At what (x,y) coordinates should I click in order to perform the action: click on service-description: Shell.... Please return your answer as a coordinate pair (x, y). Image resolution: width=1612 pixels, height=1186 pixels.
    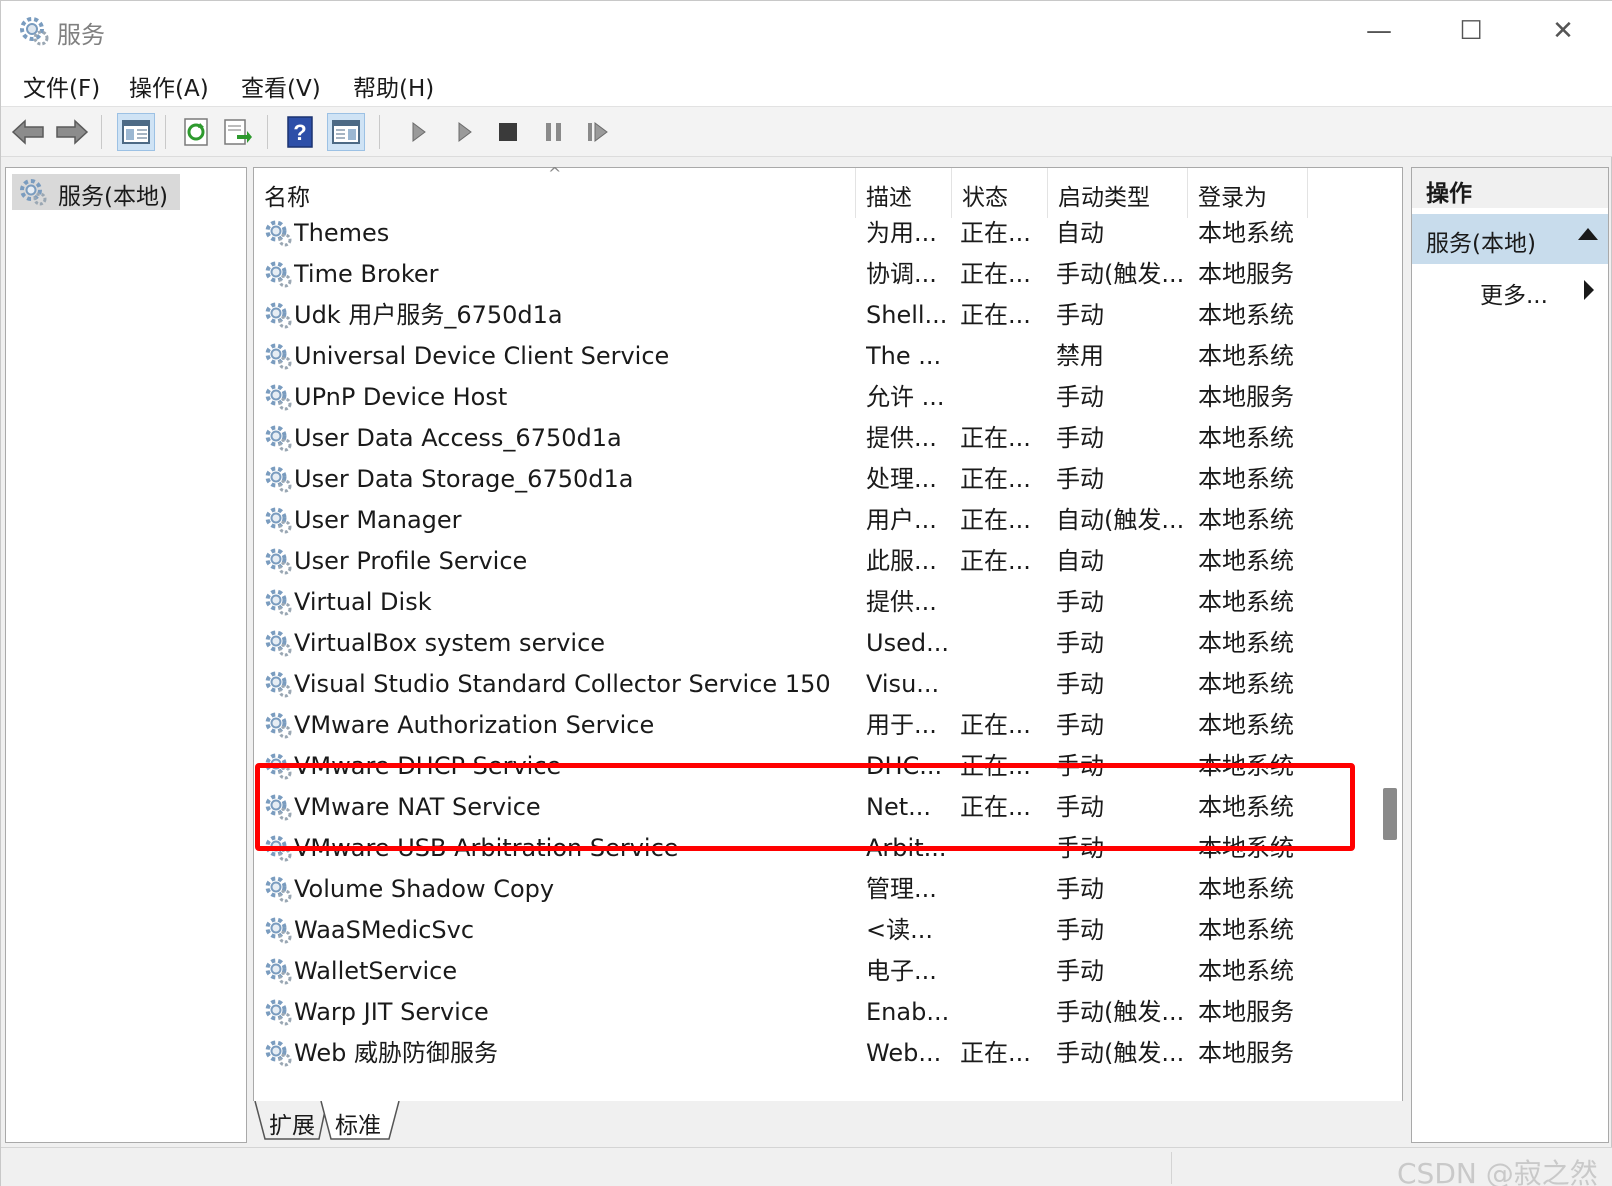
    Looking at the image, I should click on (907, 315).